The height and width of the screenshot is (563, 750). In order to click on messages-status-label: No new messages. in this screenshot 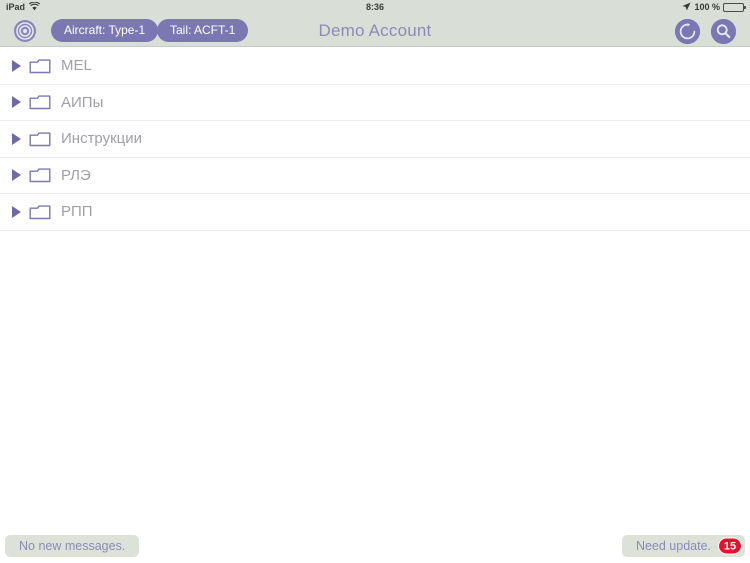, I will do `click(72, 546)`.